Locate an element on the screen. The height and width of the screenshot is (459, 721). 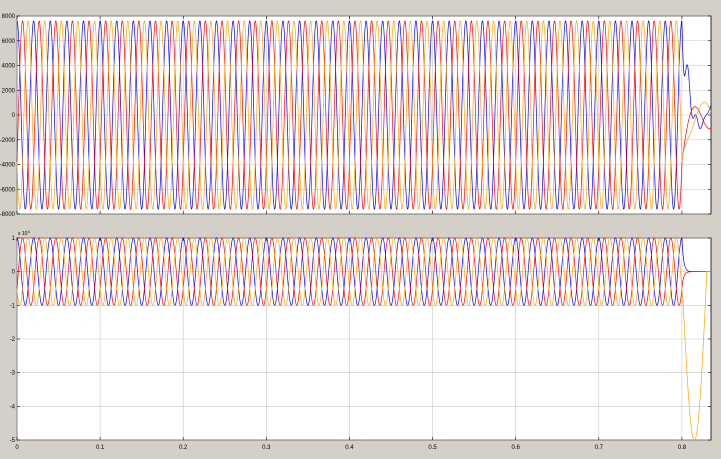
top-ytick-label: 6000 is located at coordinates (9, 42).